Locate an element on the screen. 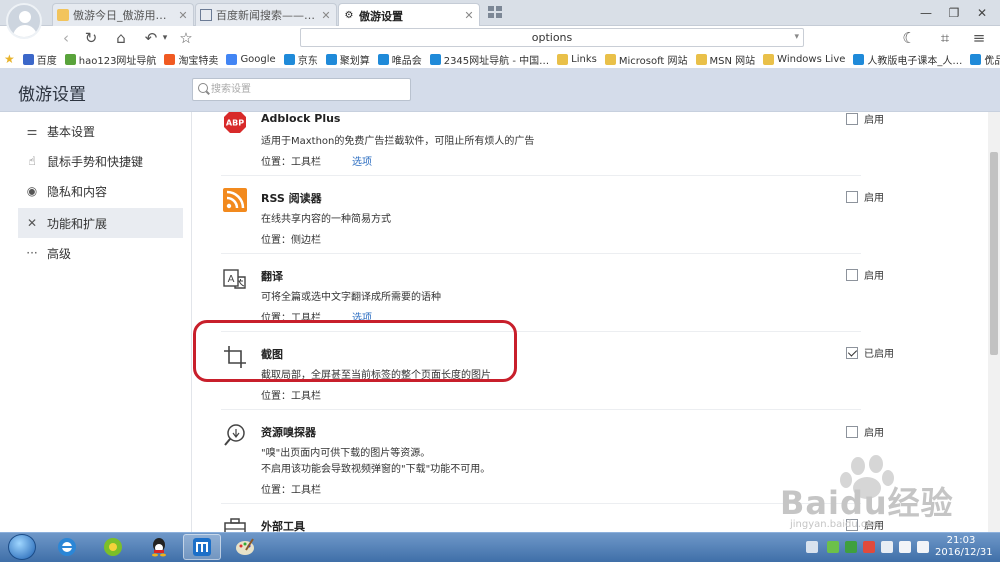  taskbar-ie-icon is located at coordinates (67, 547).